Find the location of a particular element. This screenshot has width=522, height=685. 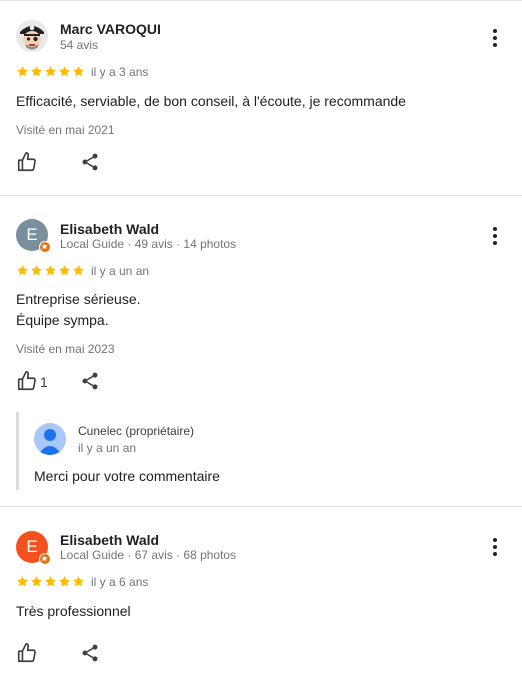

pirate-avatar-icon is located at coordinates (32, 36).